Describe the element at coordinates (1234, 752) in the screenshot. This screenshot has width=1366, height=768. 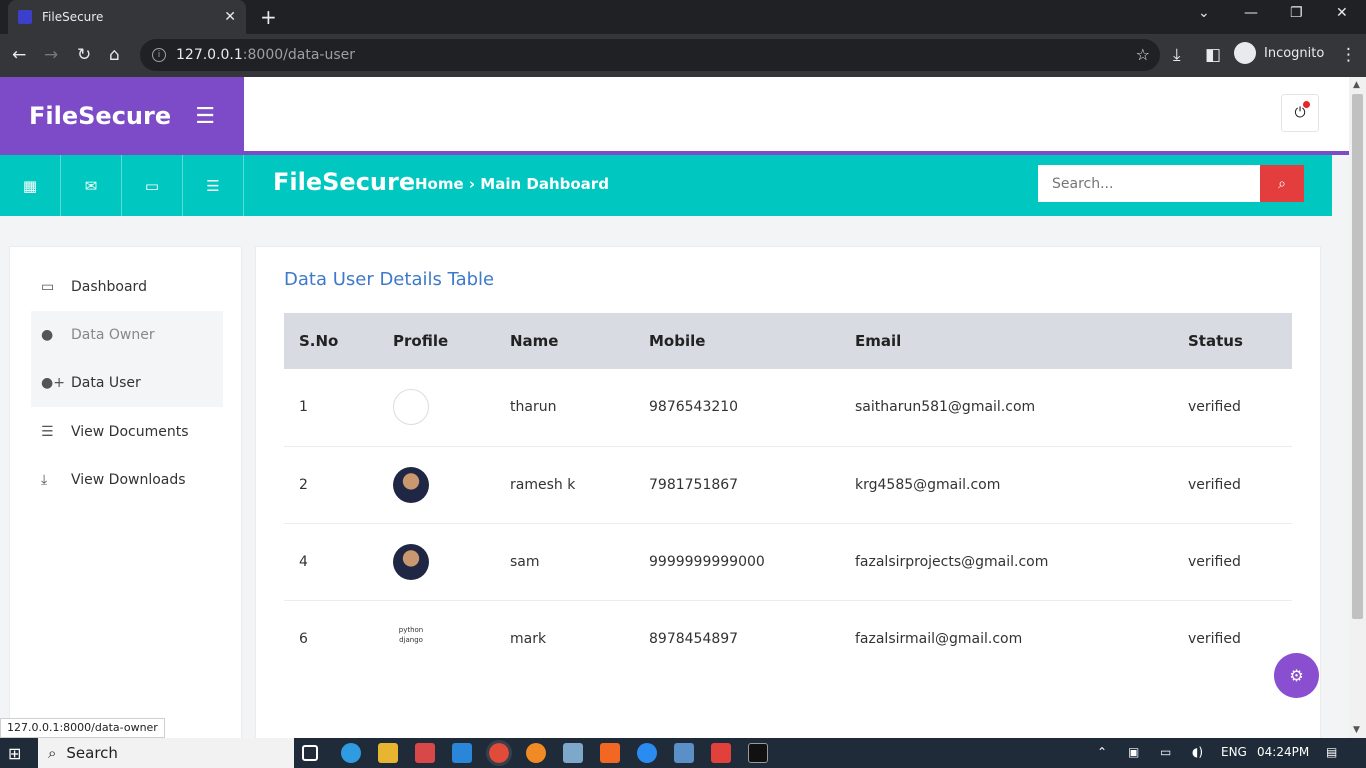
I see `language-indicator: ENG` at that location.